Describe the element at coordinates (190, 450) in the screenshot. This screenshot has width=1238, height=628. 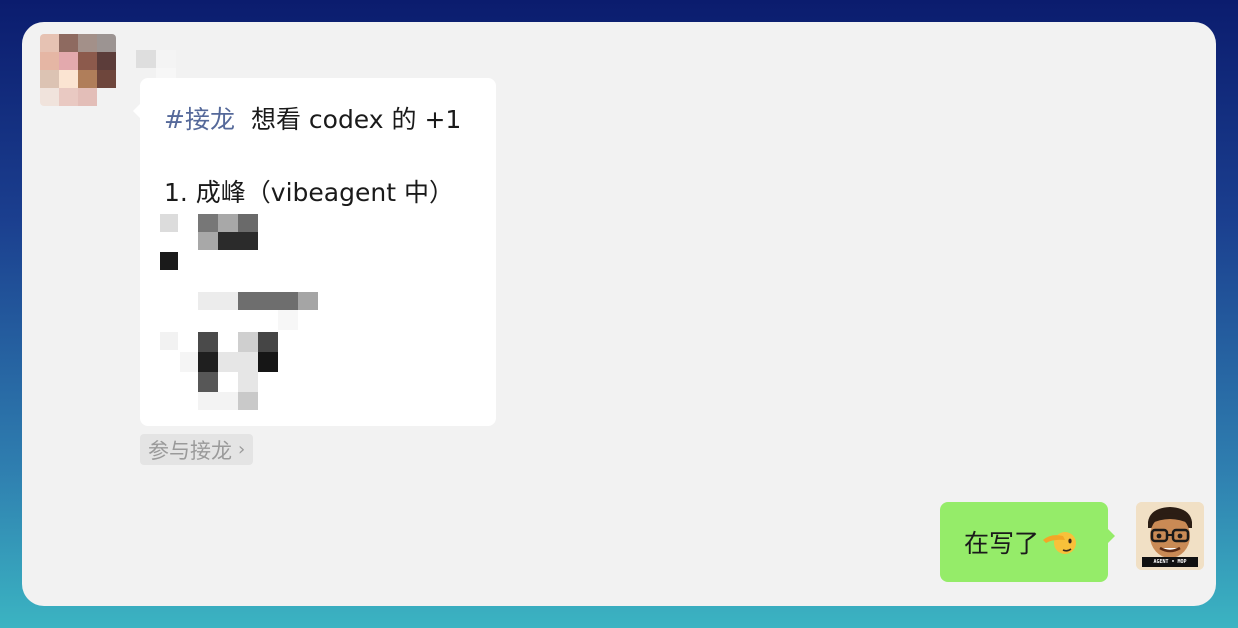
I see `join-relay-label: 参与接龙` at that location.